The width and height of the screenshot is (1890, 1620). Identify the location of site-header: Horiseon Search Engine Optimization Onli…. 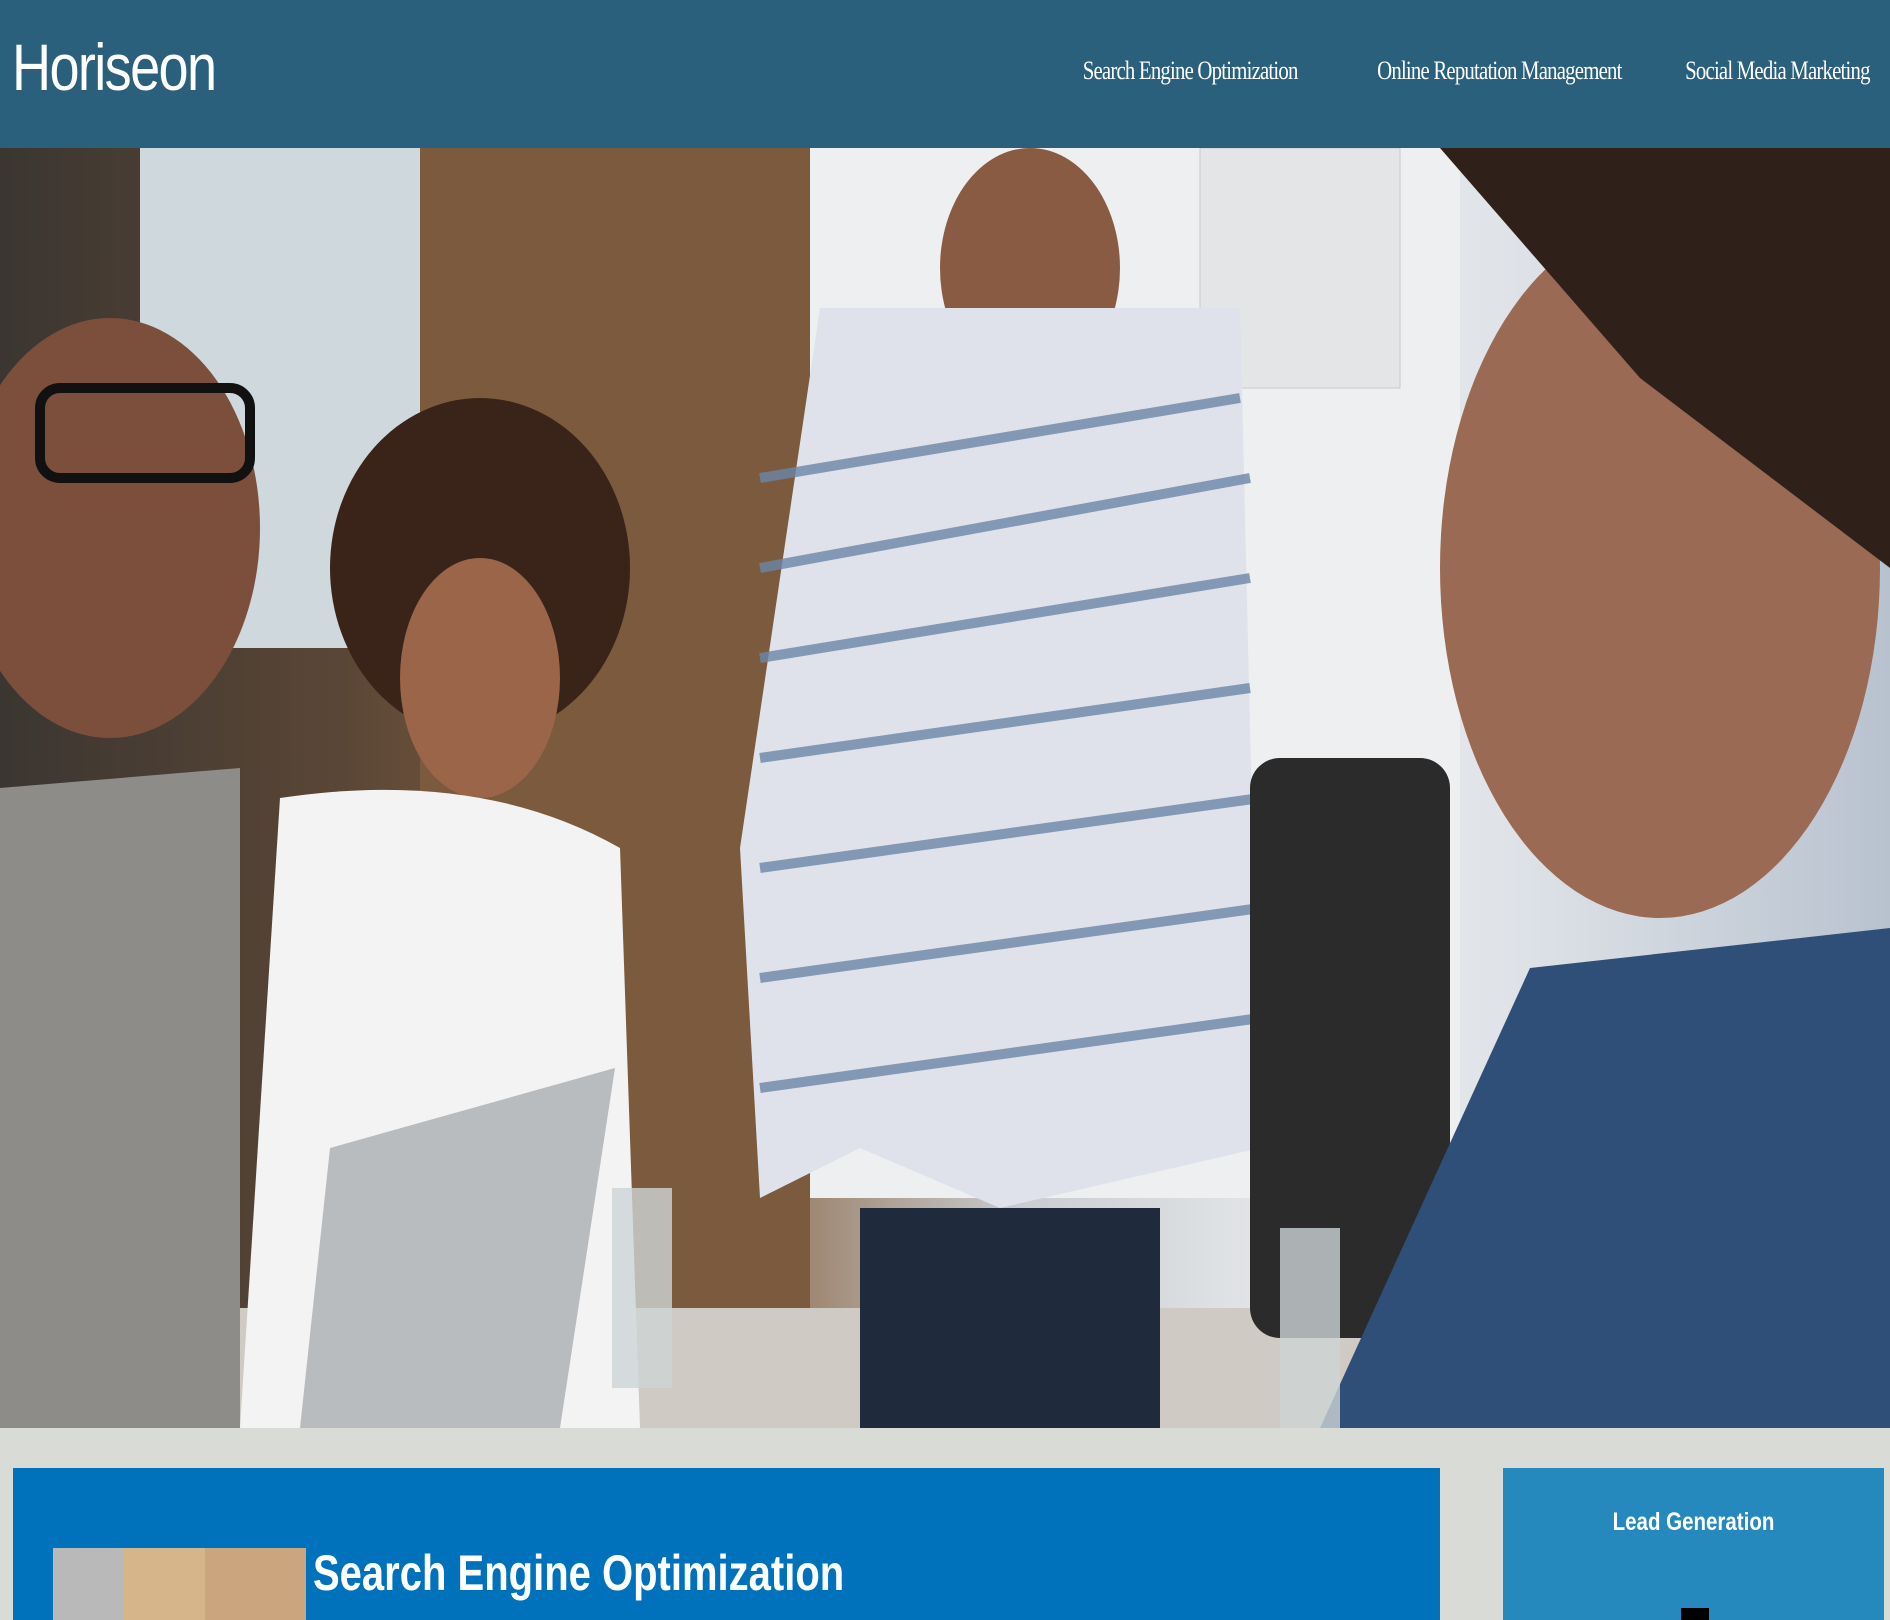
(945, 74).